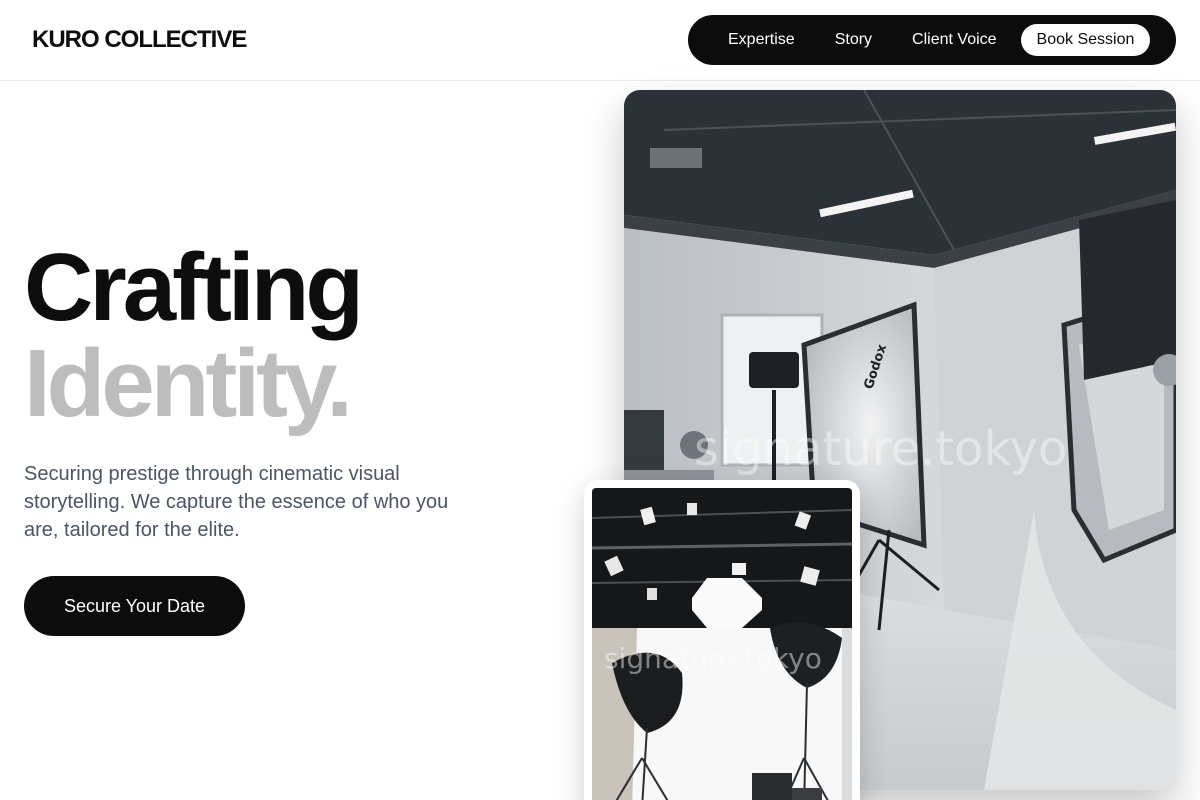 Image resolution: width=1200 pixels, height=800 pixels. Describe the element at coordinates (880, 449) in the screenshot. I see `main-photo-watermark: signature.tokyo` at that location.